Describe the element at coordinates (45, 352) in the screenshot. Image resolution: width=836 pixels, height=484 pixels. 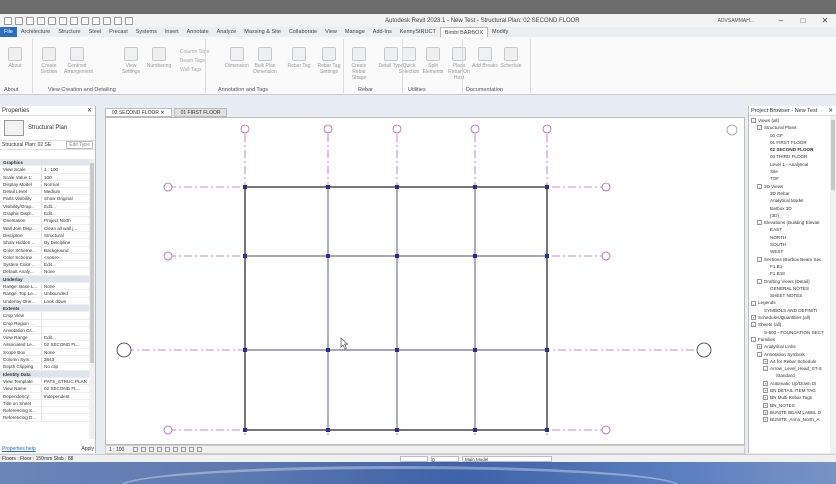
I see `property-row: Scope Box None` at that location.